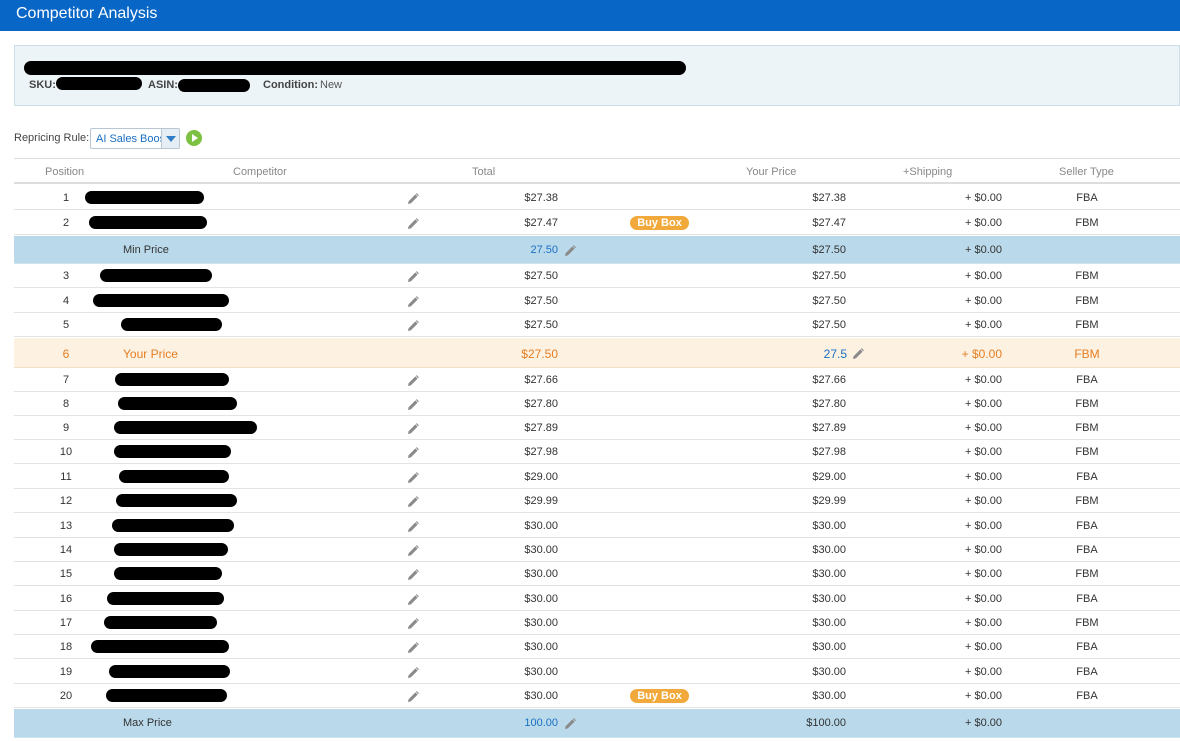 Image resolution: width=1180 pixels, height=741 pixels. I want to click on your-price-cell: $29.99, so click(829, 501).